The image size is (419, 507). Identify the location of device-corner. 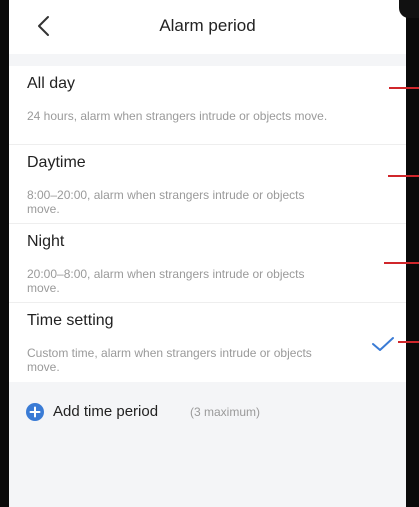
(409, 9).